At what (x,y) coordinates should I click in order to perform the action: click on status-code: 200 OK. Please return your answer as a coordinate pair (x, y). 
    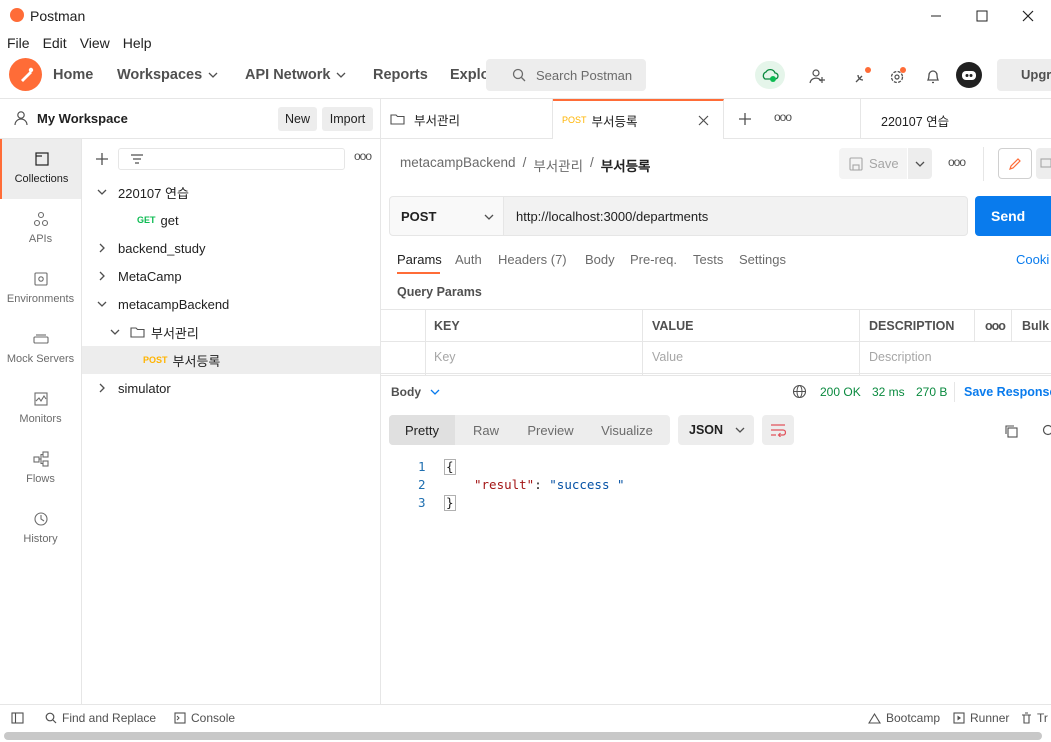
    Looking at the image, I should click on (840, 392).